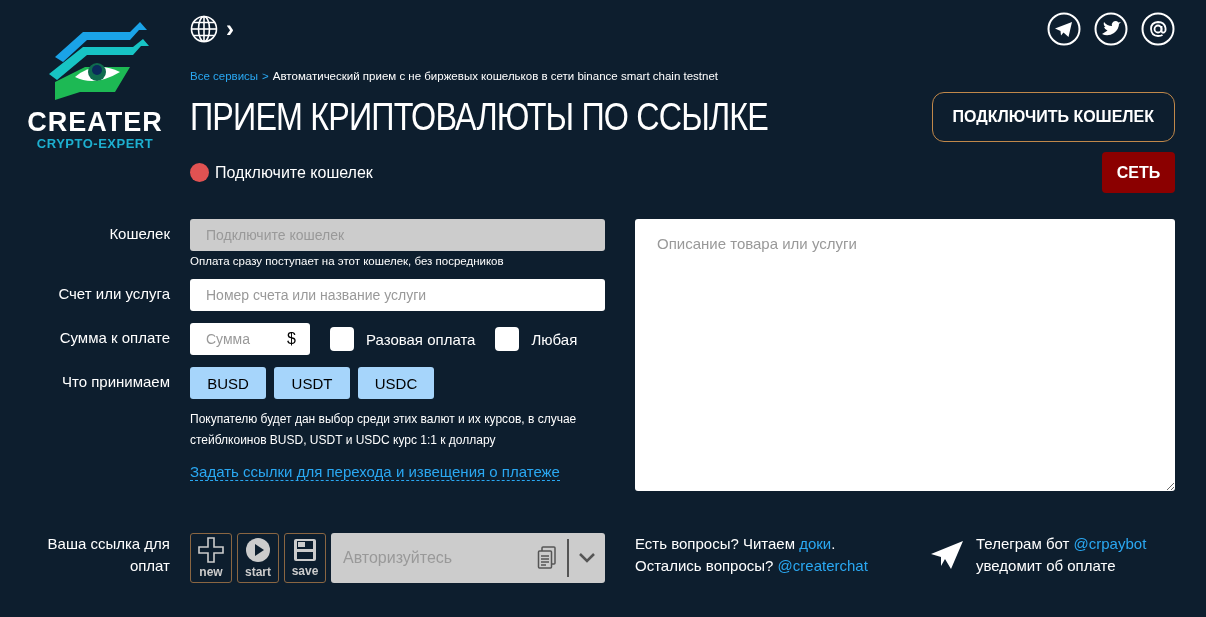 This screenshot has width=1206, height=617. I want to click on play-icon, so click(258, 550).